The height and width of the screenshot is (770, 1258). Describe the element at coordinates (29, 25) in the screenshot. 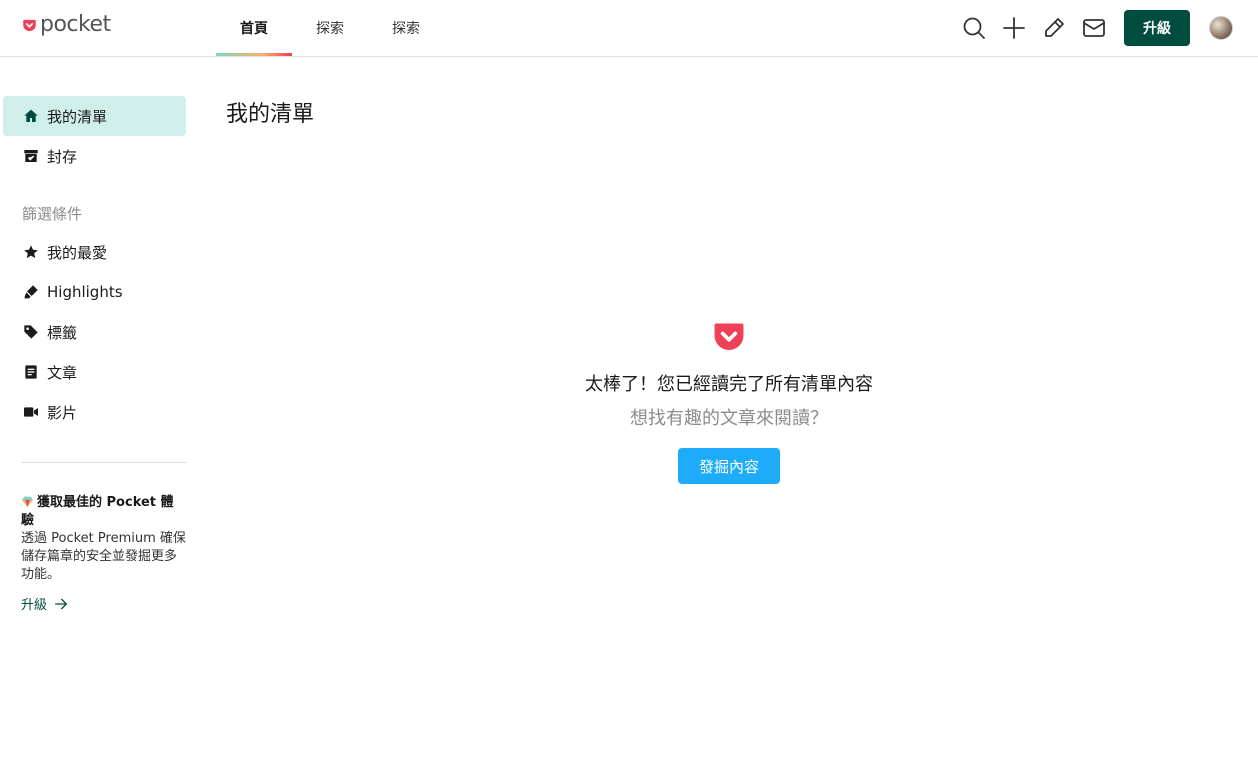

I see `pocket-logo-icon` at that location.